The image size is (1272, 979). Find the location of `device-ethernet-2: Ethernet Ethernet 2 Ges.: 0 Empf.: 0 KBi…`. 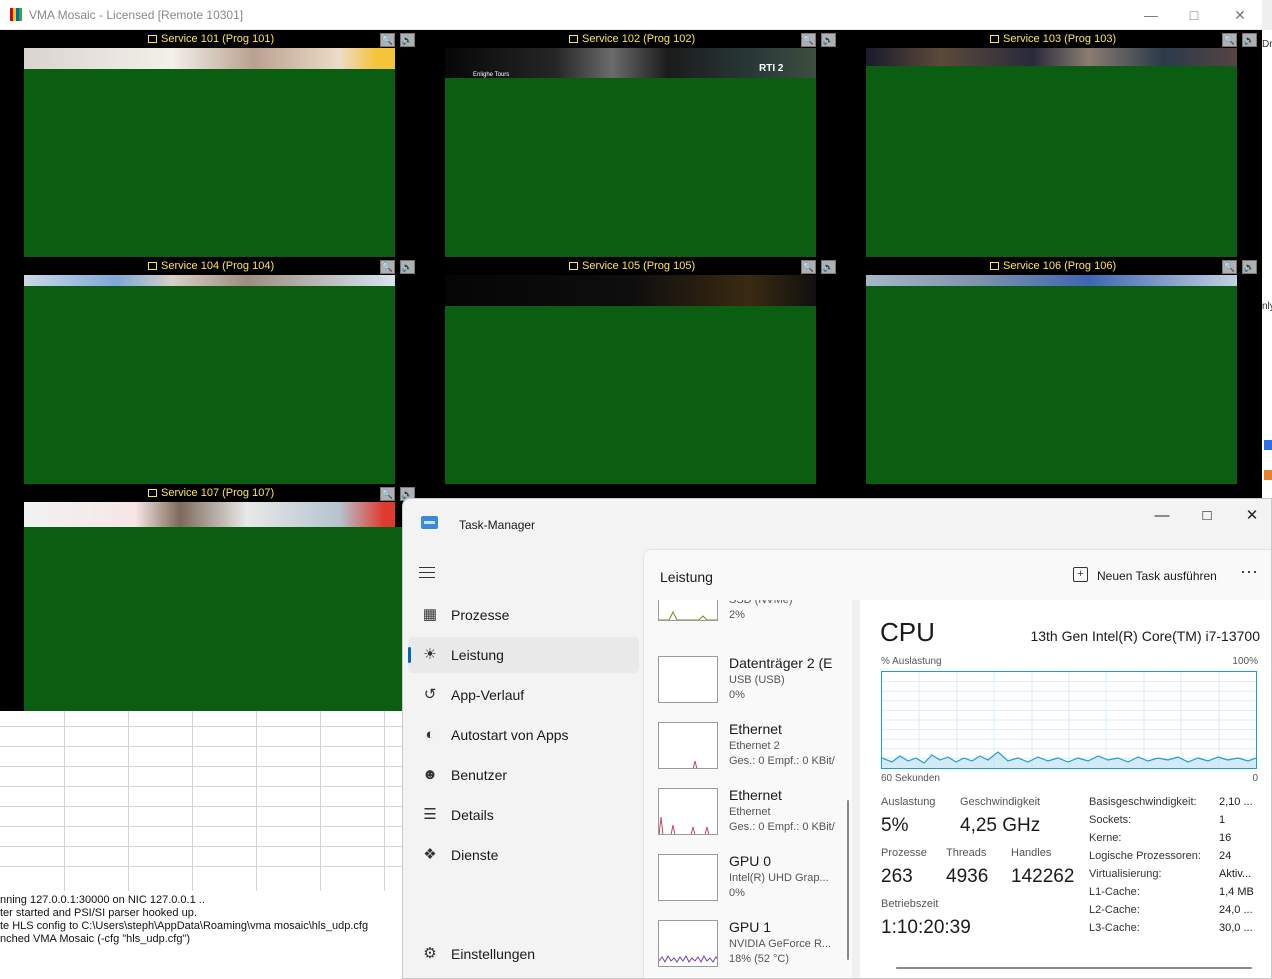

device-ethernet-2: Ethernet Ethernet 2 Ges.: 0 Empf.: 0 KBi… is located at coordinates (744, 750).